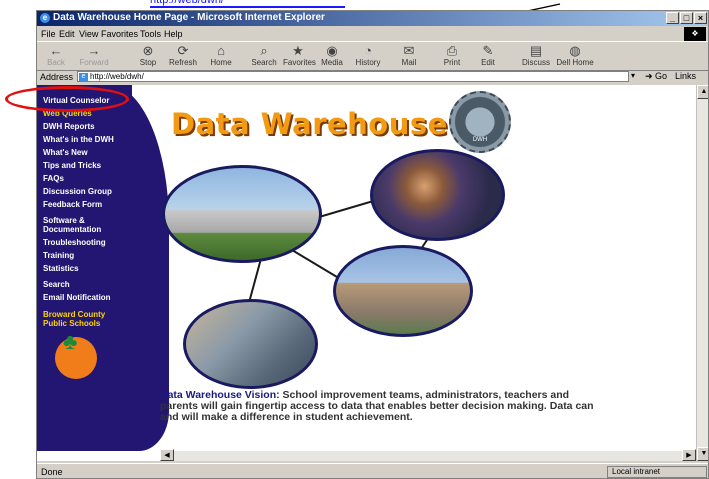  Describe the element at coordinates (94, 50) in the screenshot. I see `forward-arrow-icon: →` at that location.